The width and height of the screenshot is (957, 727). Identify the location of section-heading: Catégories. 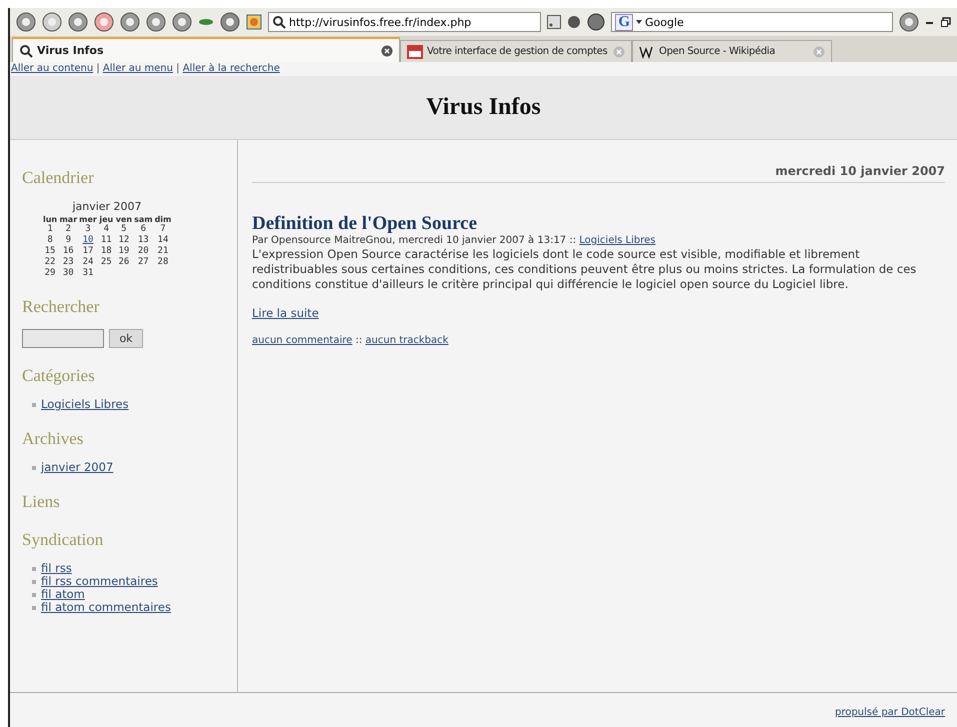
(59, 376).